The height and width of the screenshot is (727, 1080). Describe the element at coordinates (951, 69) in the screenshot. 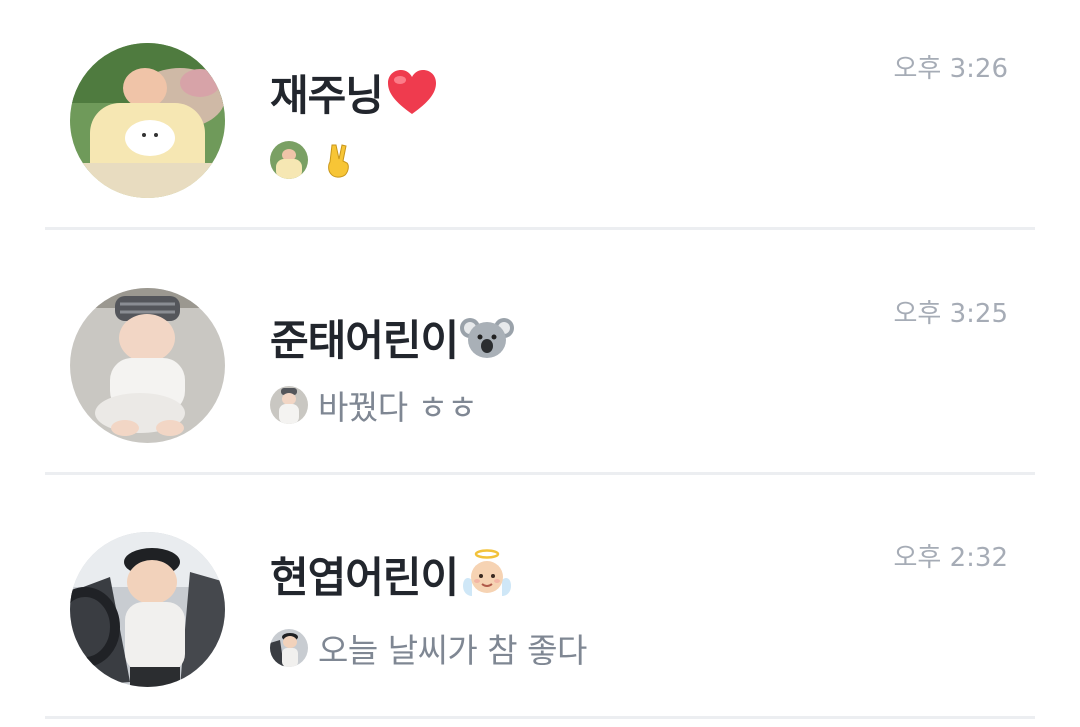

I see `chat-time: 오후 3:26` at that location.